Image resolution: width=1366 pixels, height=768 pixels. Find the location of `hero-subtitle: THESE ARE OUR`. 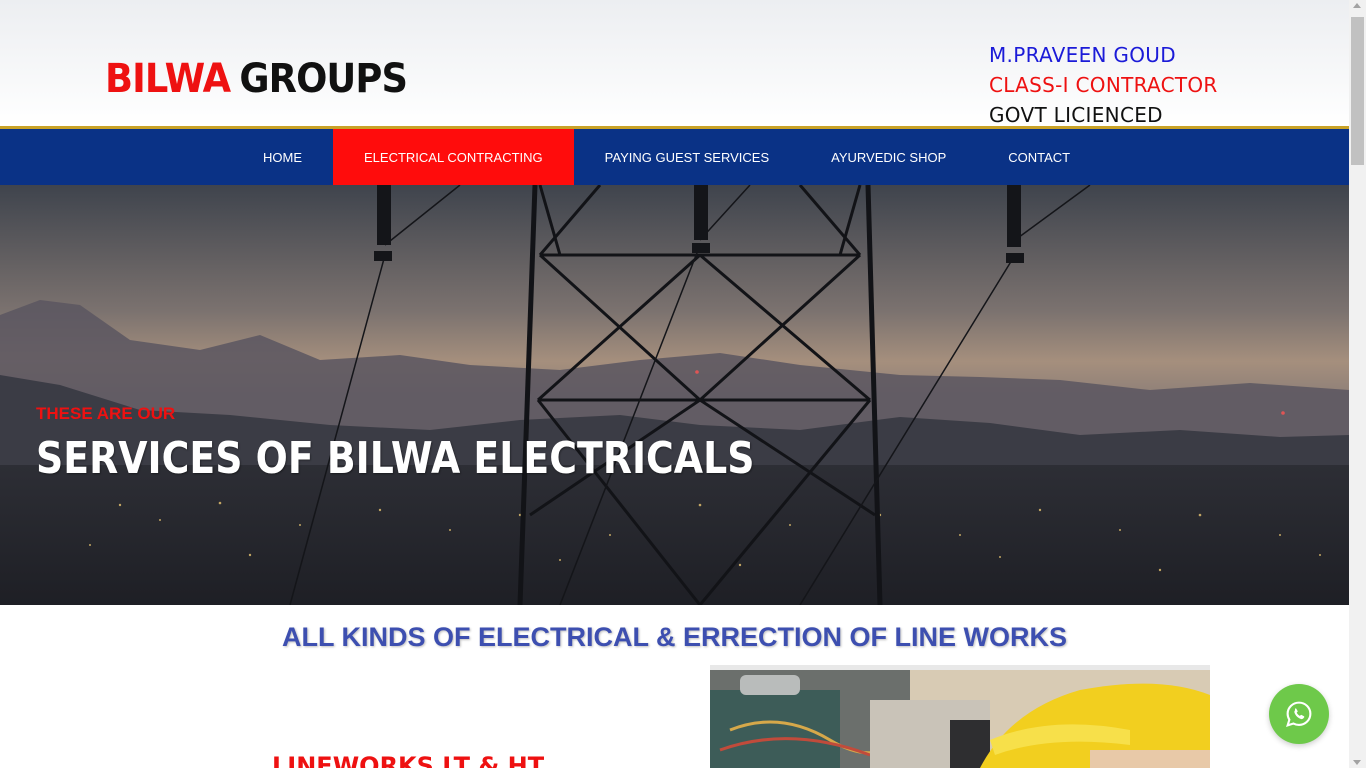

hero-subtitle: THESE ARE OUR is located at coordinates (106, 413).